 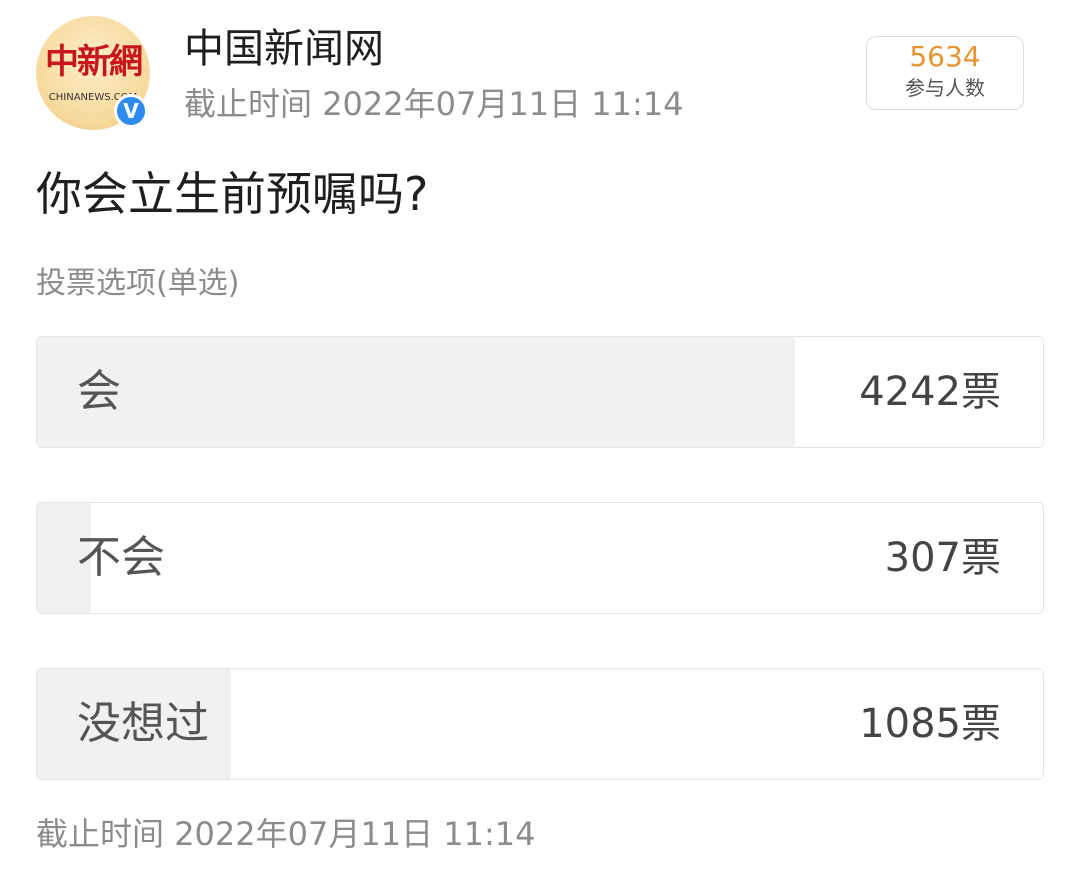 I want to click on option-label: 会, so click(x=99, y=391).